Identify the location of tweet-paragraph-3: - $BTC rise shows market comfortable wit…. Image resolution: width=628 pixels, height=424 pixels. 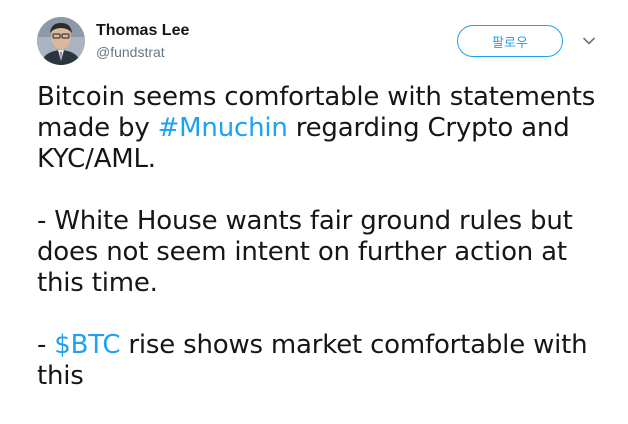
(322, 361).